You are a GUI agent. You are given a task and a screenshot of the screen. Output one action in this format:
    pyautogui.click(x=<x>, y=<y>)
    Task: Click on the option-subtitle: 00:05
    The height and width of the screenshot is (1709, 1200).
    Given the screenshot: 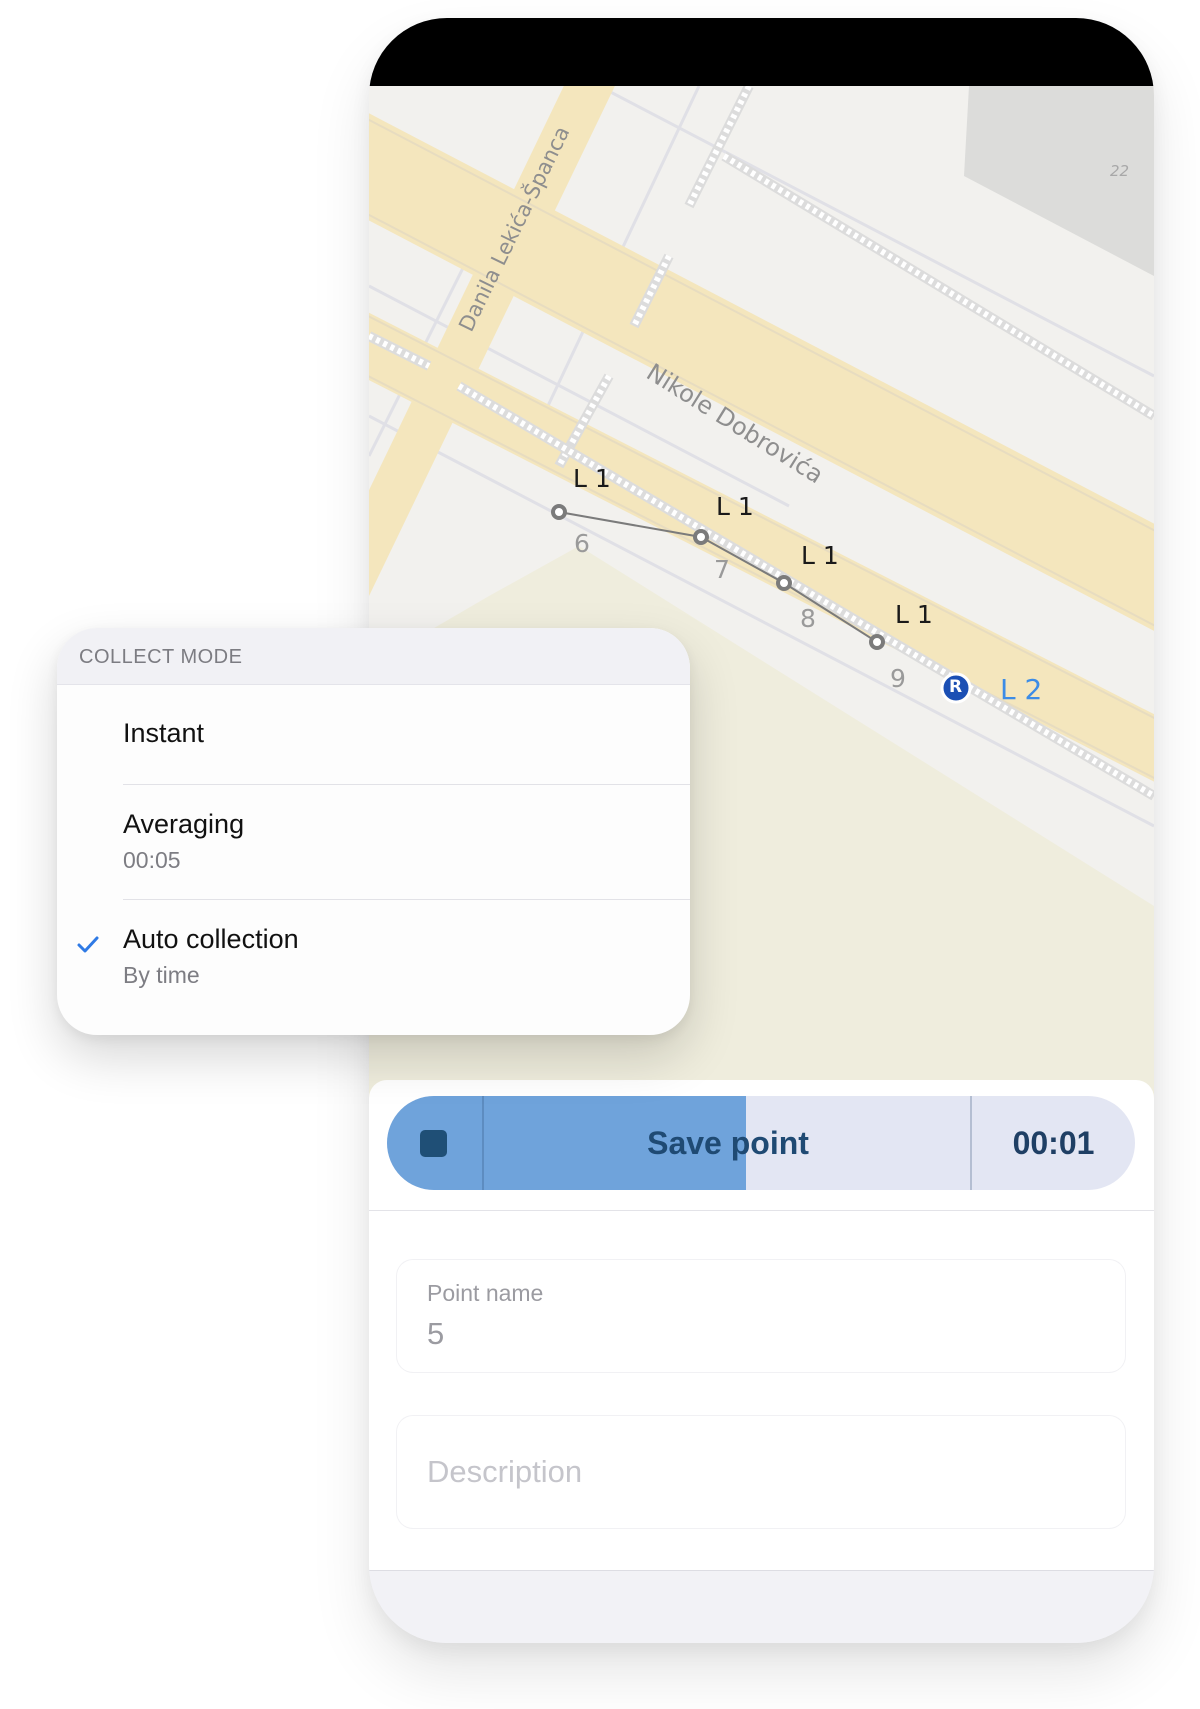 What is the action you would take?
    pyautogui.click(x=152, y=860)
    